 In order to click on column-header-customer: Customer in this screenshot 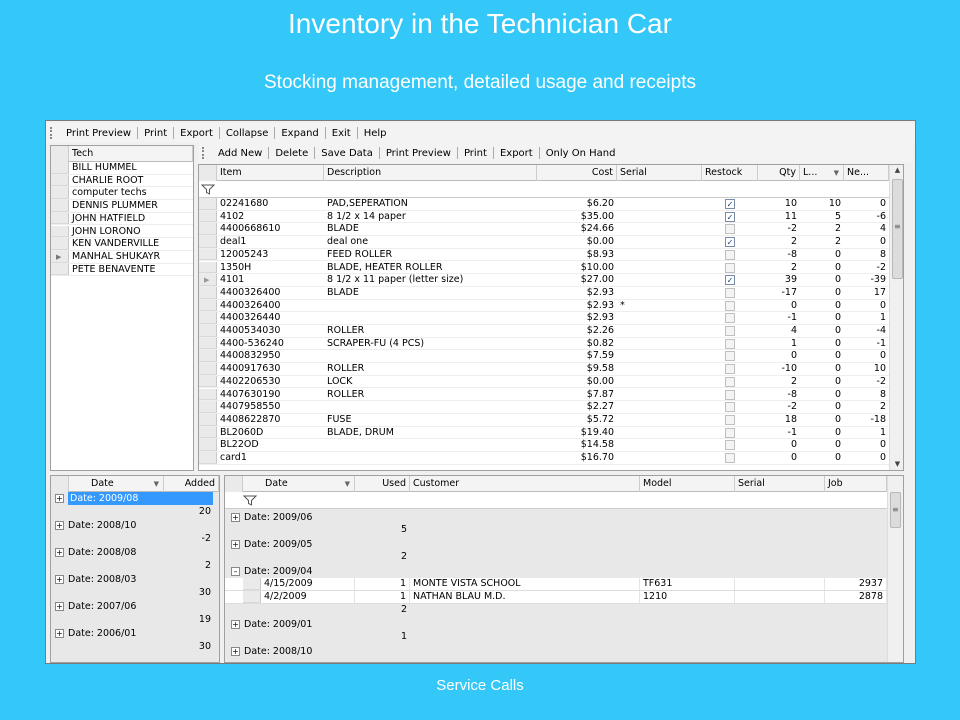, I will do `click(525, 484)`.